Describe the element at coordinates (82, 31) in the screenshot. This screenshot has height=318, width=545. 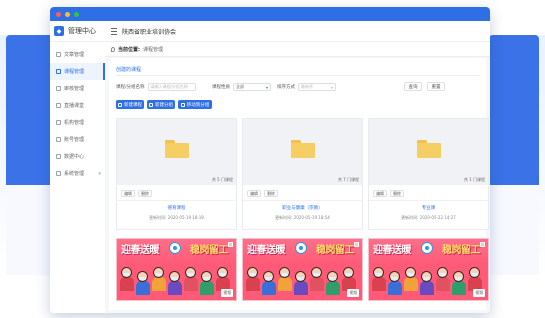
I see `app-title: 管理中心` at that location.